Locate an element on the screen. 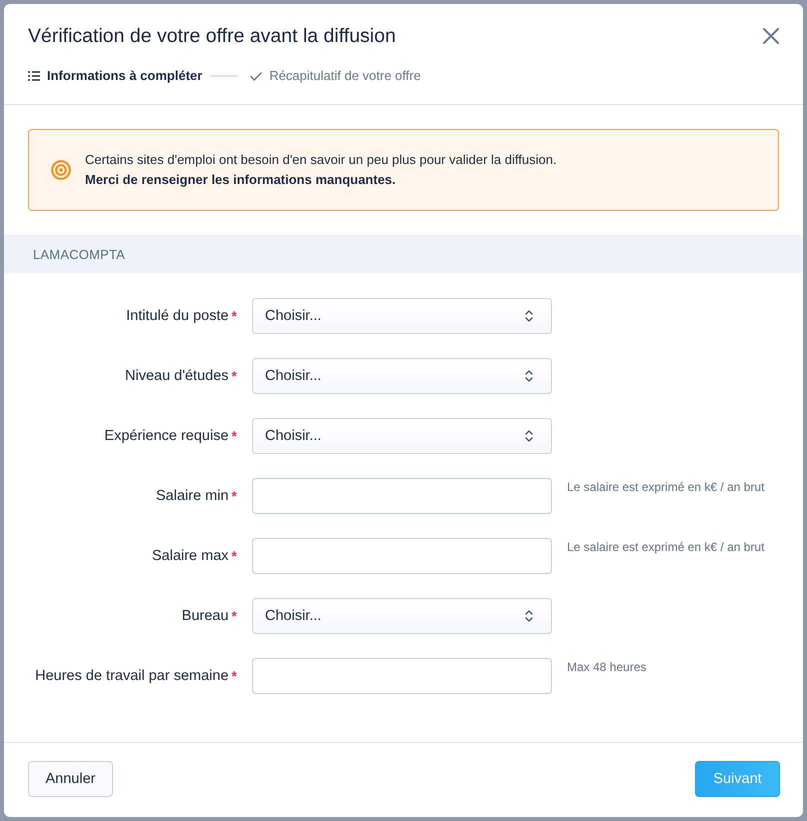 The height and width of the screenshot is (821, 807). field-label: Bureau is located at coordinates (205, 616).